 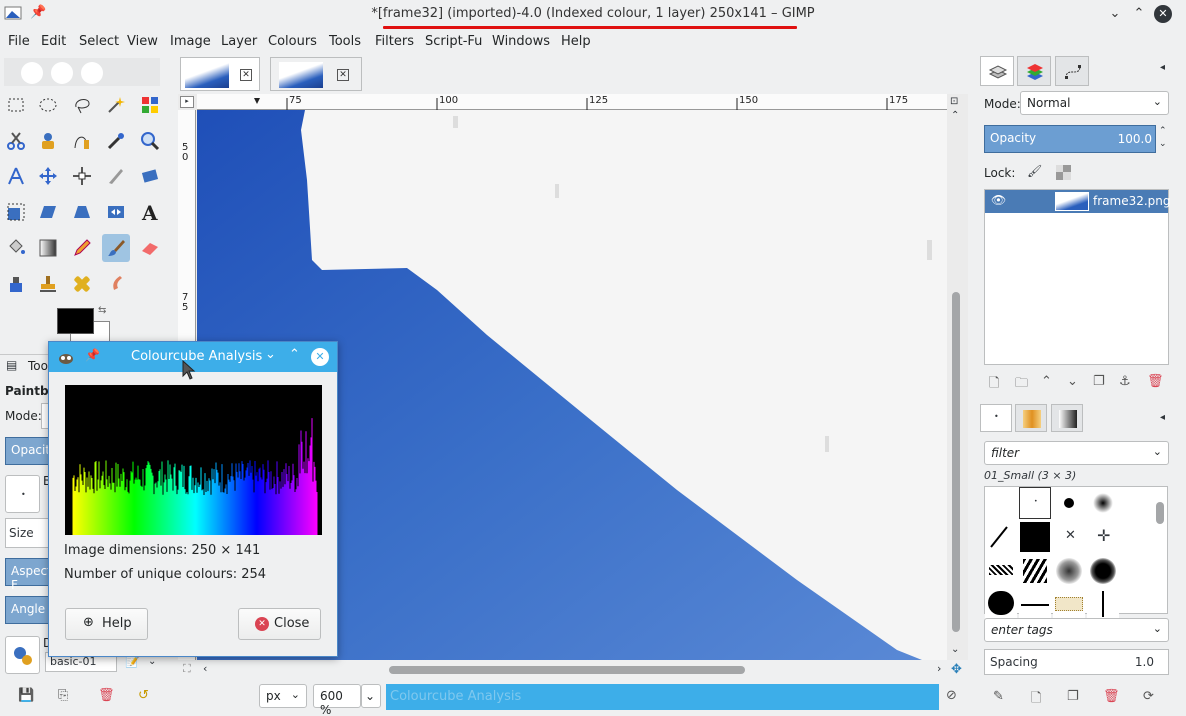 I want to click on tab-paths, so click(x=1072, y=71).